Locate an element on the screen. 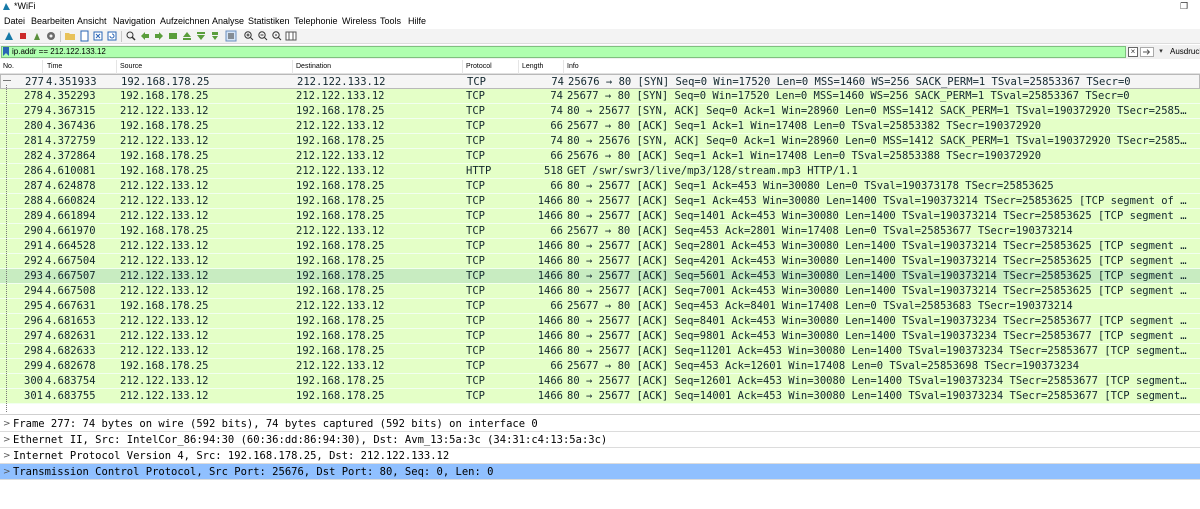  open-folder-icon is located at coordinates (70, 36).